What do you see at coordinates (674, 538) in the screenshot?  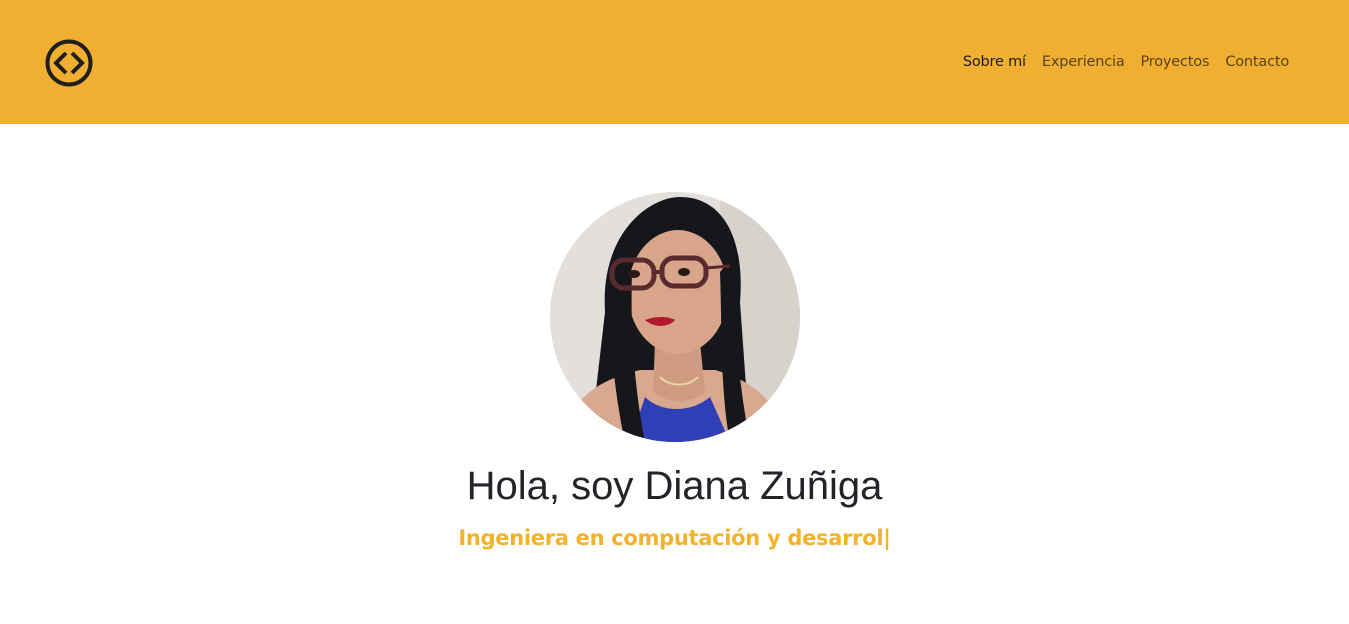 I see `hero-subtitle: Ingeniera en computación y desarrol|` at bounding box center [674, 538].